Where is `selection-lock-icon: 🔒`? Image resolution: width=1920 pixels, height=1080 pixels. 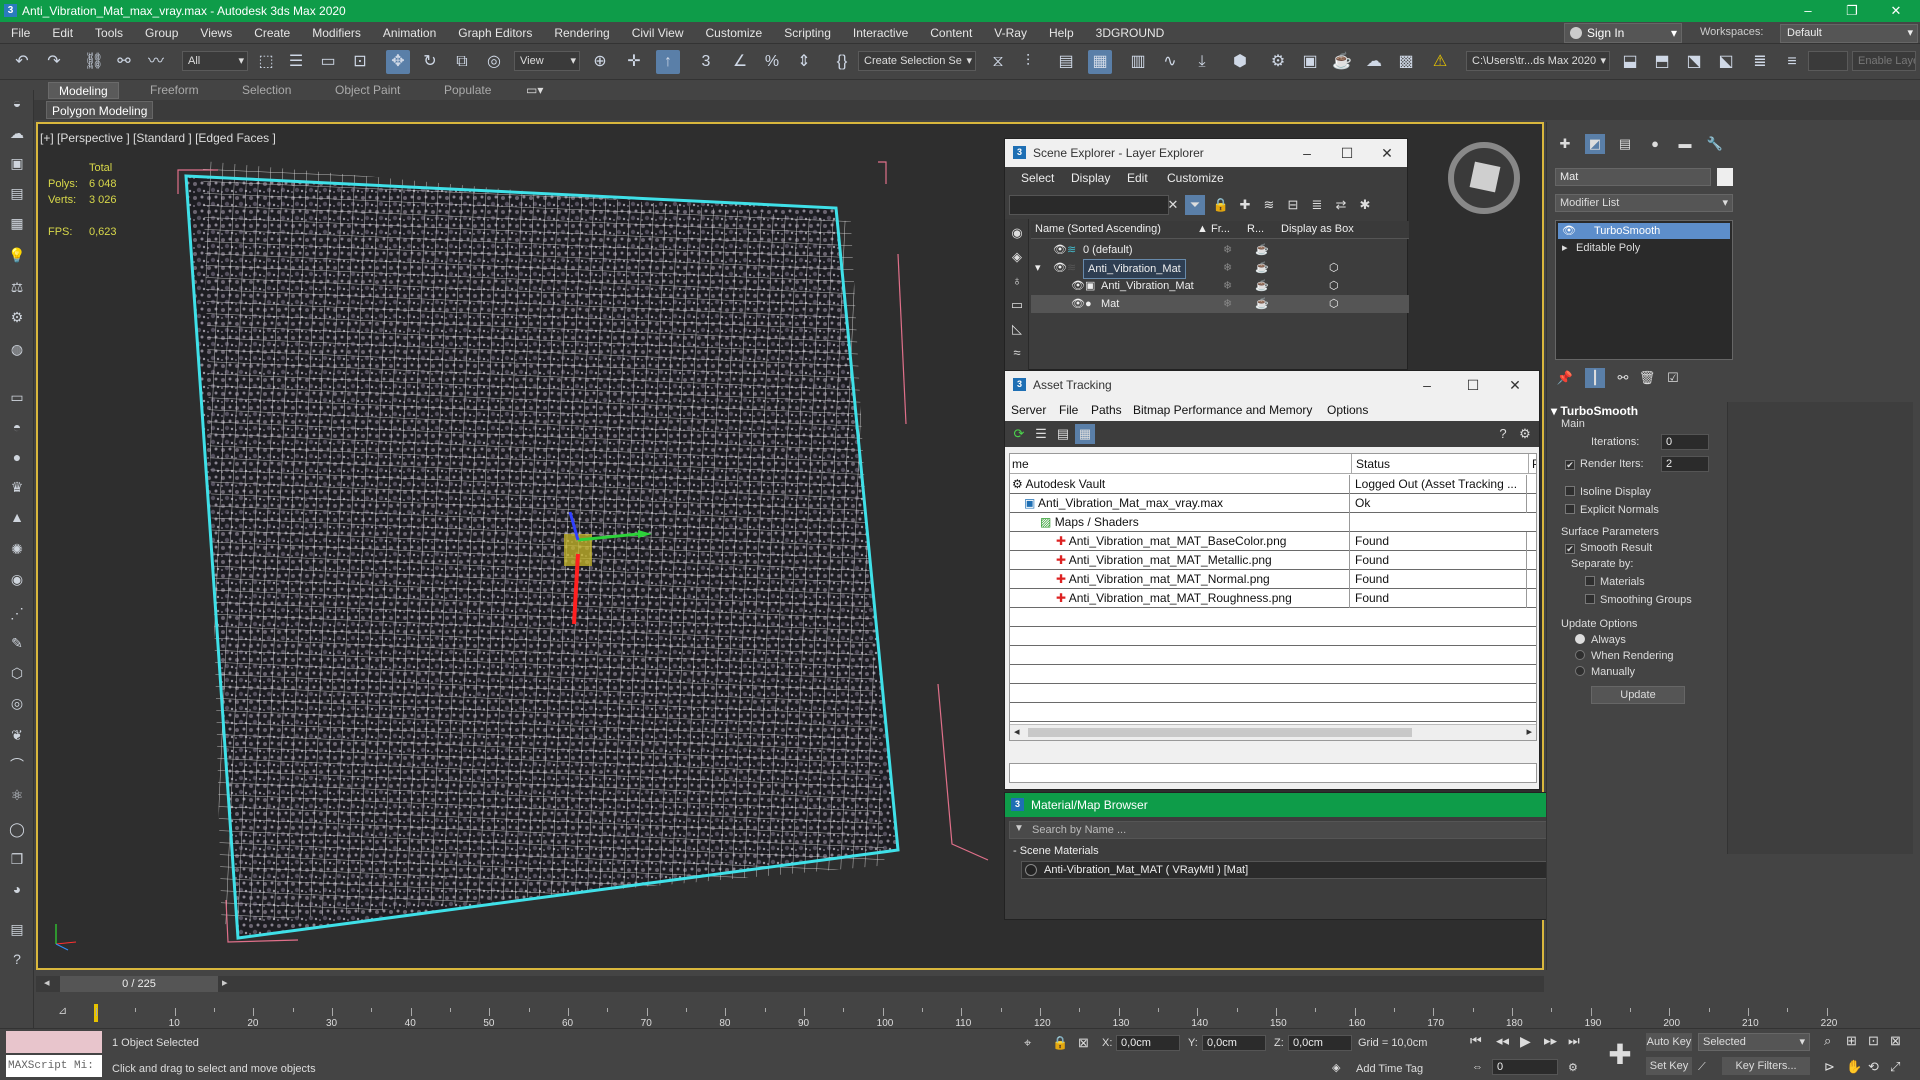 selection-lock-icon: 🔒 is located at coordinates (1060, 1043).